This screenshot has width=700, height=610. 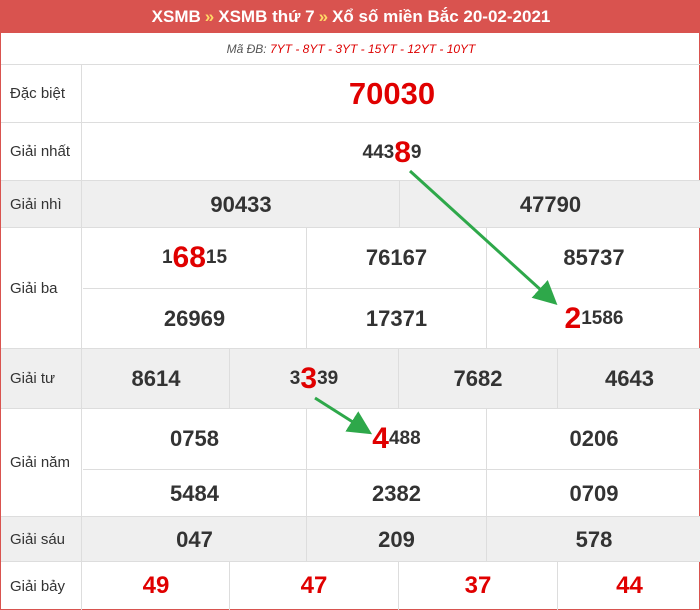 What do you see at coordinates (594, 493) in the screenshot?
I see `fifth-prize-number: 0709` at bounding box center [594, 493].